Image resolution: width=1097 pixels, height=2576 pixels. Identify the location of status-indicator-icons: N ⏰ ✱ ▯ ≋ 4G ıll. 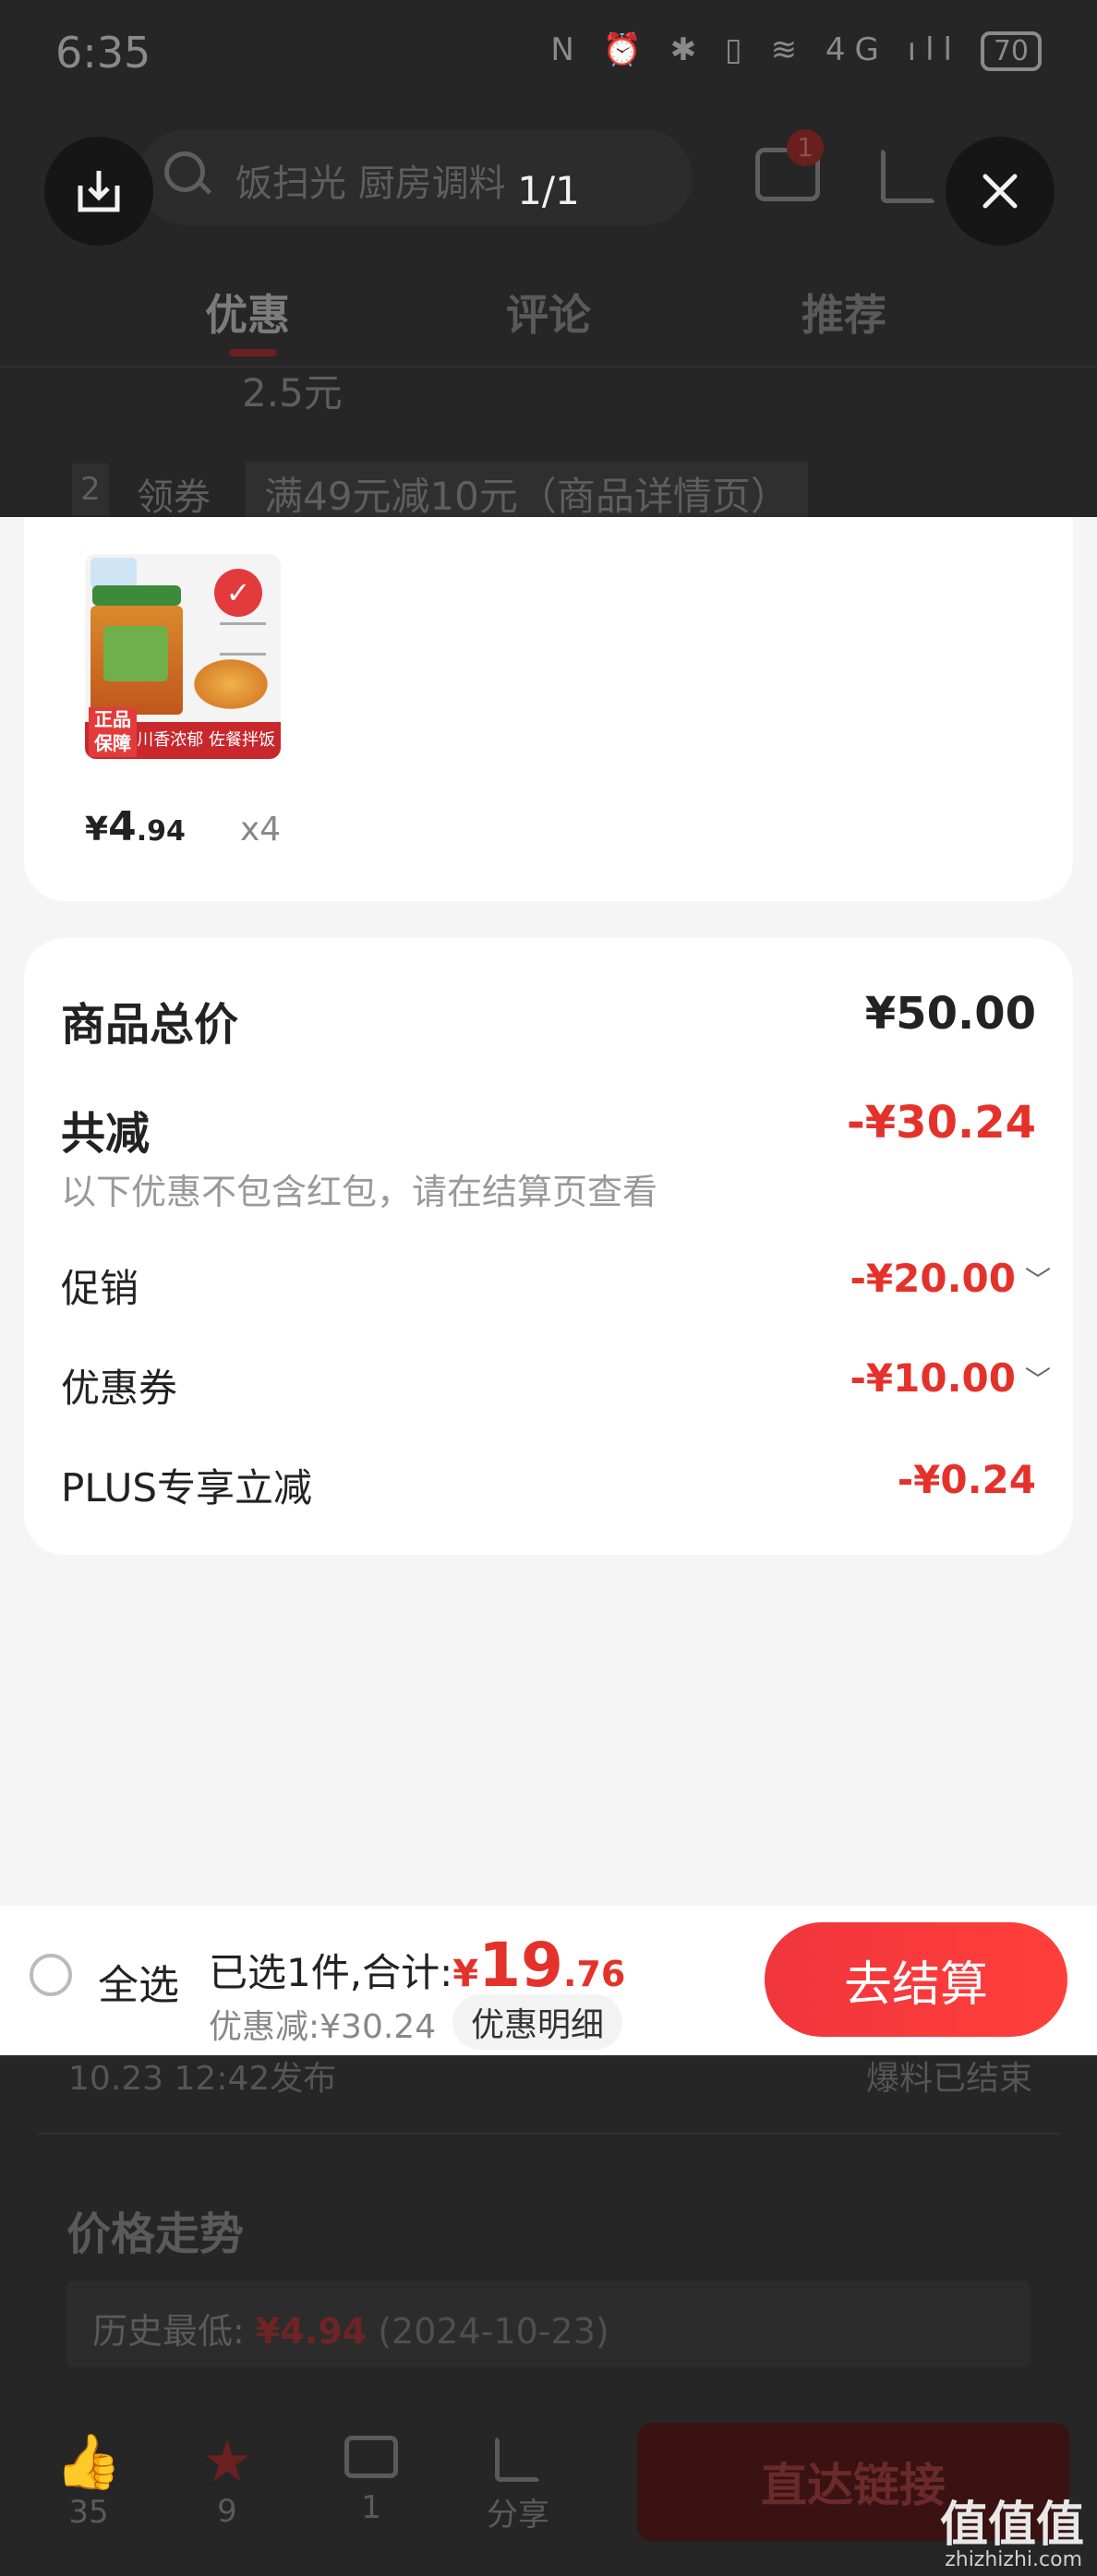
(755, 49).